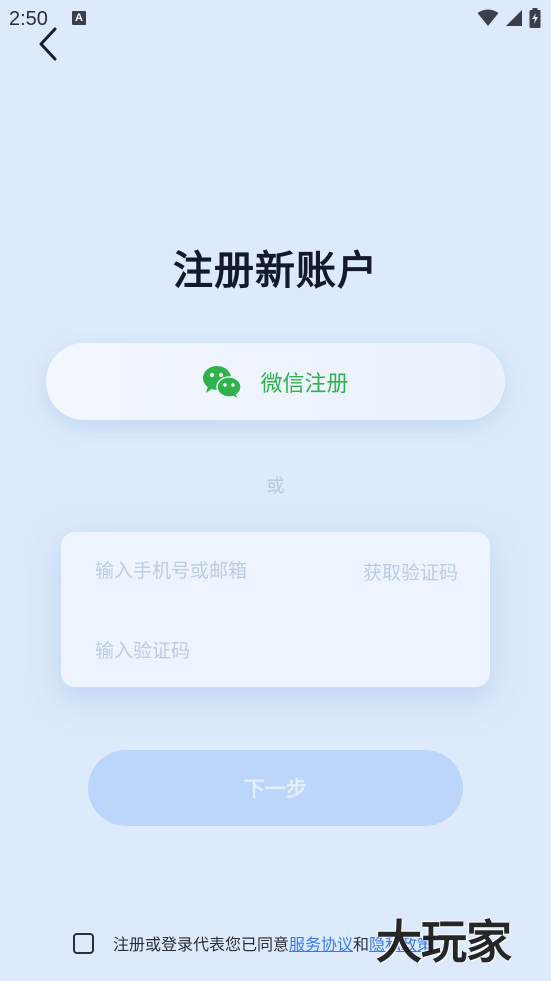  Describe the element at coordinates (514, 18) in the screenshot. I see `signal-icon` at that location.